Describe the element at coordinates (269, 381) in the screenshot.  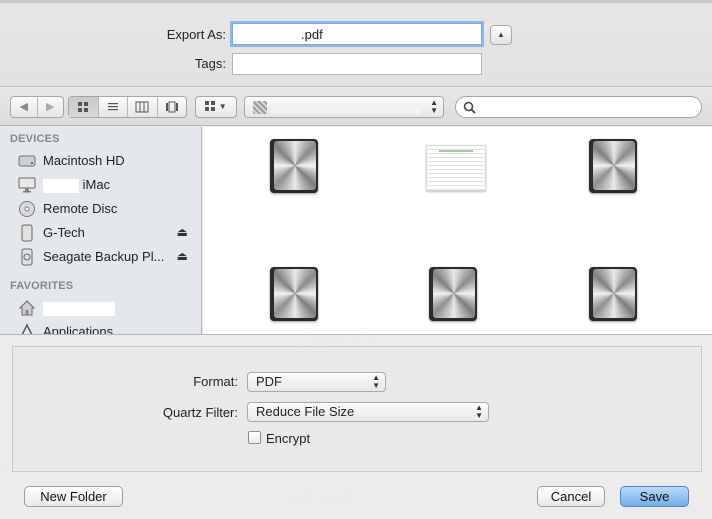
I see `format-value: PDF` at that location.